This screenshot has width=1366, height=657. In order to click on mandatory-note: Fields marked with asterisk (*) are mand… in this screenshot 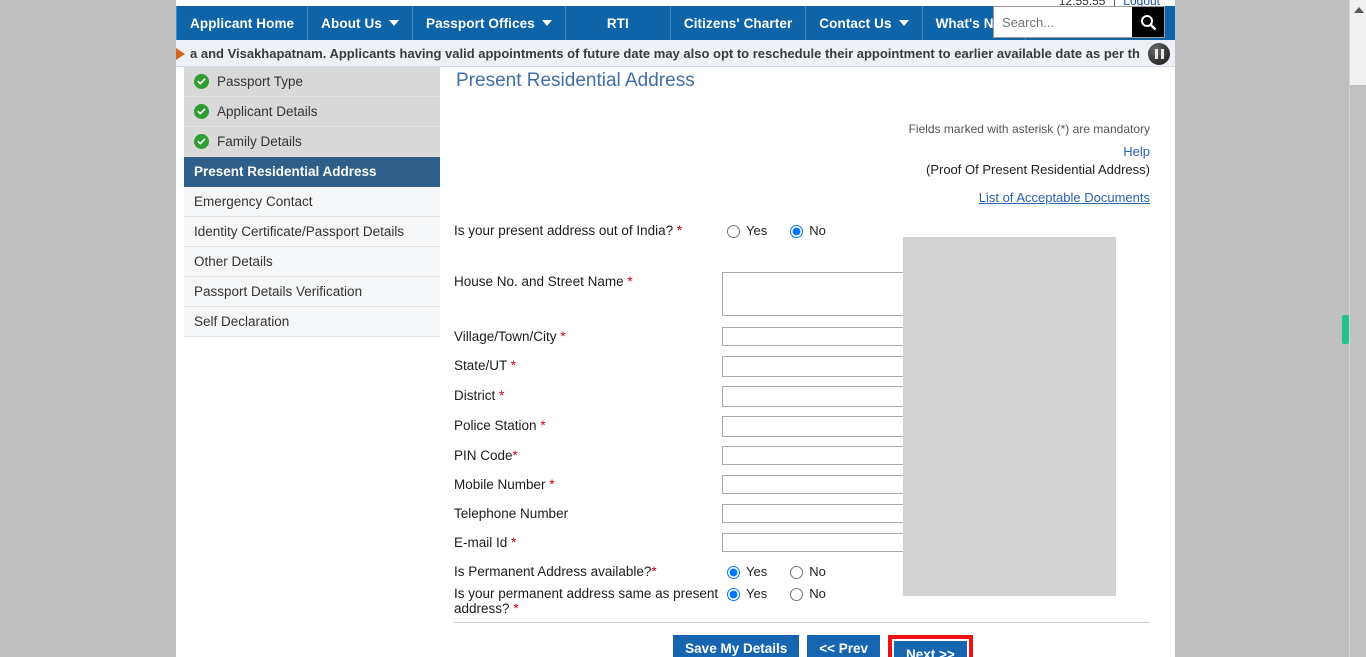, I will do `click(1029, 129)`.